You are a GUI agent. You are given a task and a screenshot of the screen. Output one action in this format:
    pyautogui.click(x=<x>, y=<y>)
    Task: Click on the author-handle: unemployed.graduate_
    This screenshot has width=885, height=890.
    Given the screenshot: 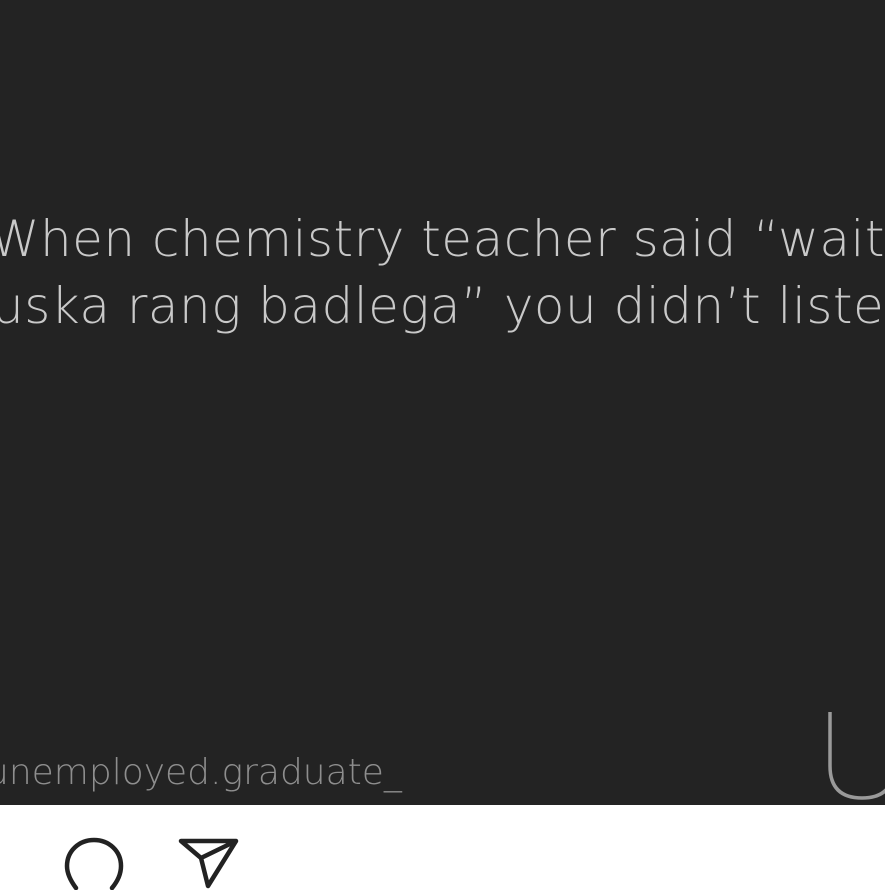 What is the action you would take?
    pyautogui.click(x=201, y=772)
    